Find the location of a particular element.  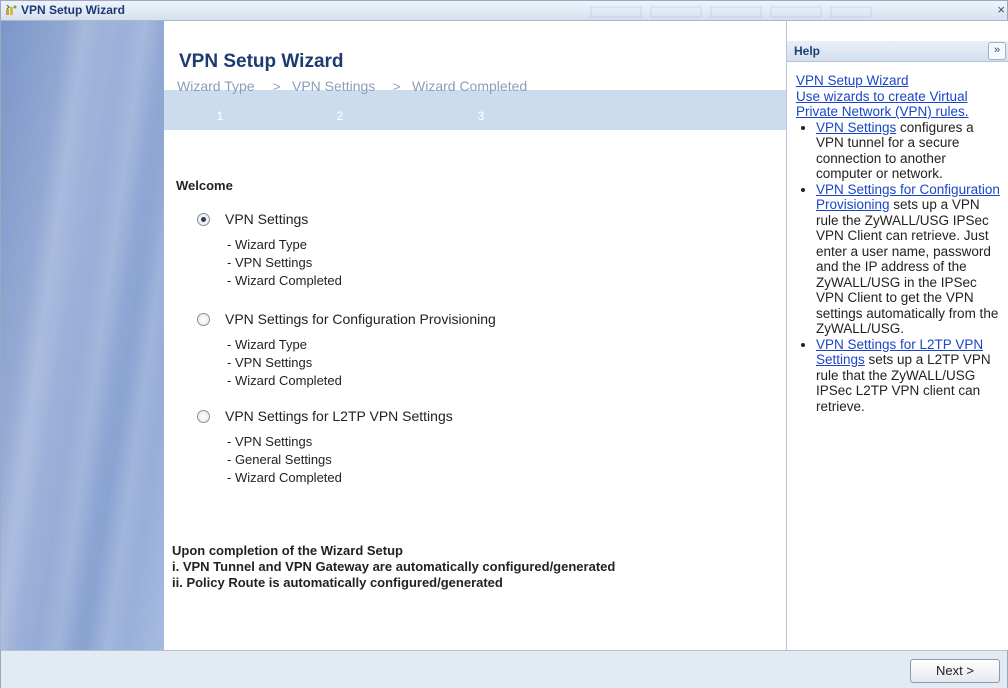

completion-heading: Upon completion of the Wizard Setup is located at coordinates (287, 550).